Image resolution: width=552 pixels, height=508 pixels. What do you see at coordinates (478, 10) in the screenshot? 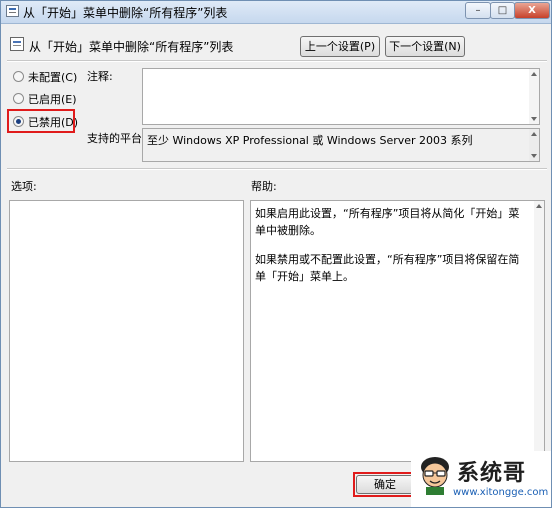
I see `minimize-button: –` at bounding box center [478, 10].